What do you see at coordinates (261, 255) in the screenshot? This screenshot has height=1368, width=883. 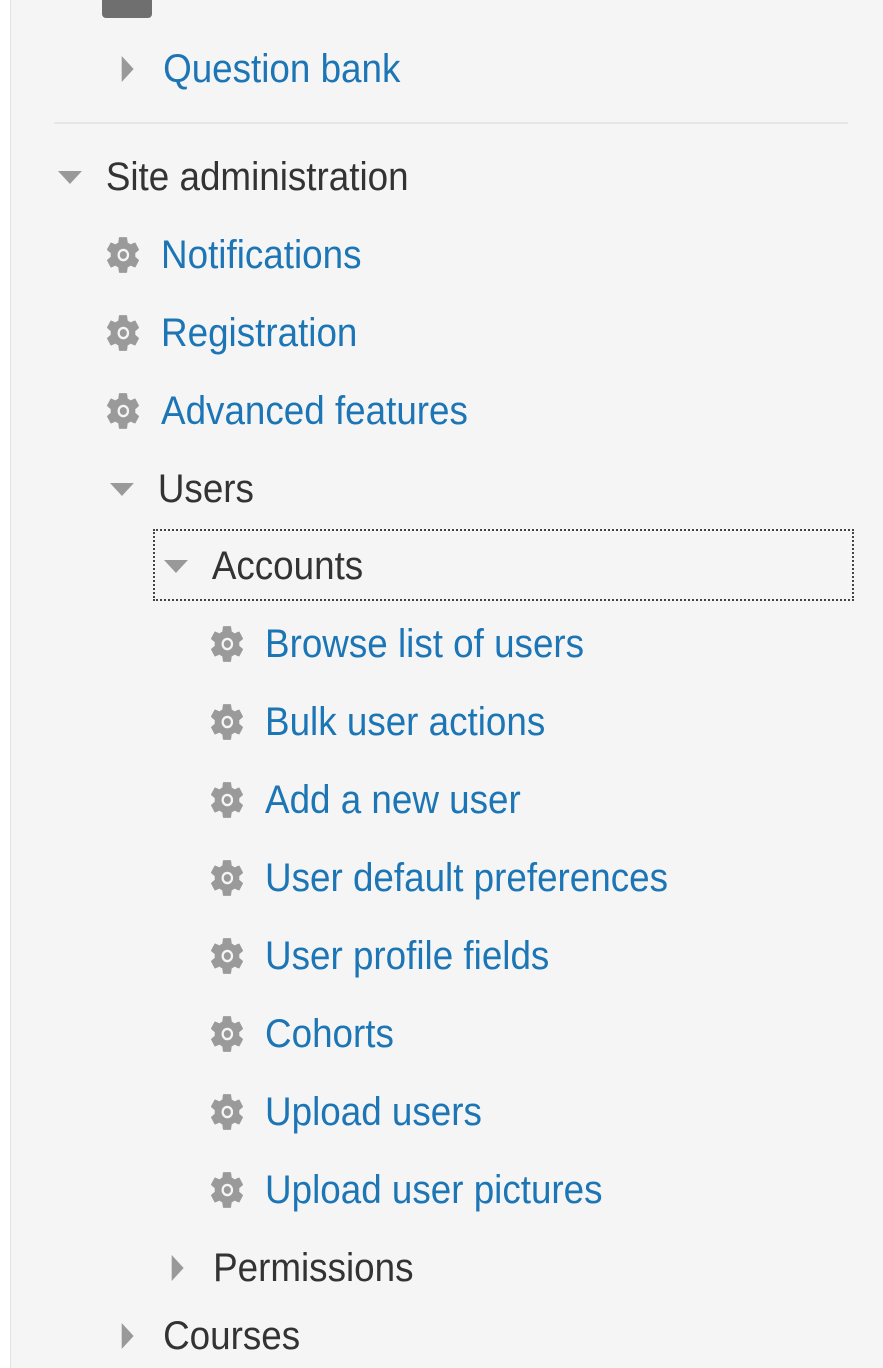 I see `nav-item-label: Notifications` at bounding box center [261, 255].